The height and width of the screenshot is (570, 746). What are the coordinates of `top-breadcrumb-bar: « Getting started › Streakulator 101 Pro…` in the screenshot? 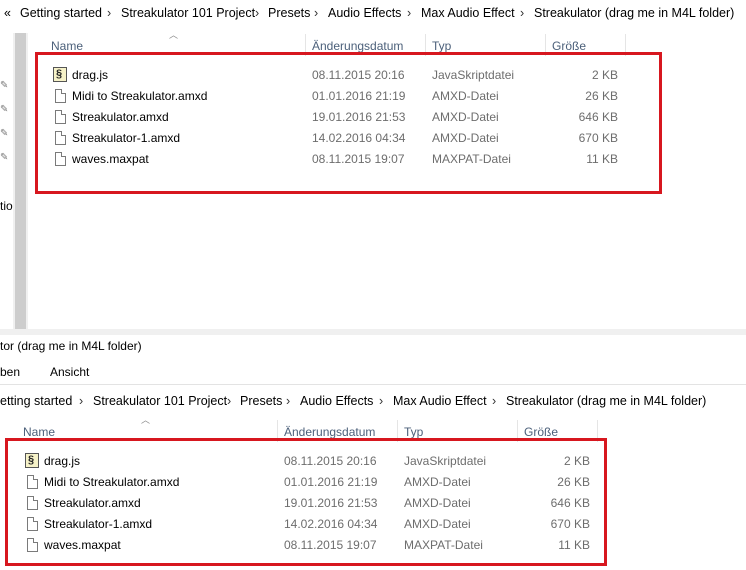 It's located at (373, 13).